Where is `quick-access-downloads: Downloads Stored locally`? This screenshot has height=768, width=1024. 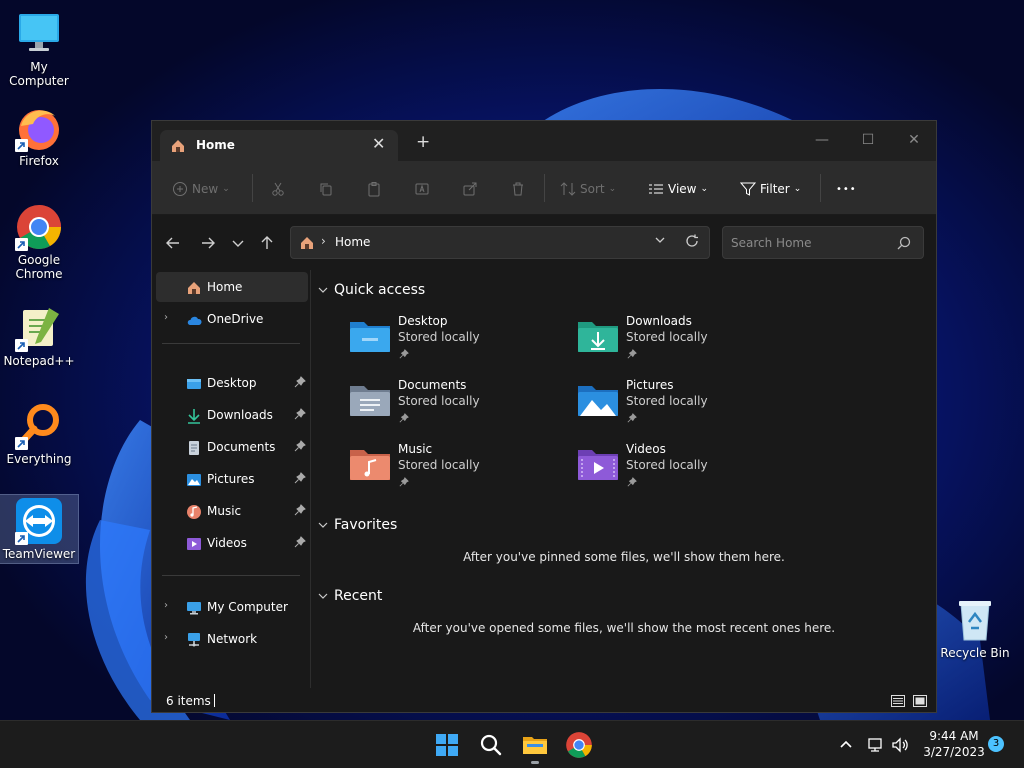
quick-access-downloads: Downloads Stored locally is located at coordinates (686, 344).